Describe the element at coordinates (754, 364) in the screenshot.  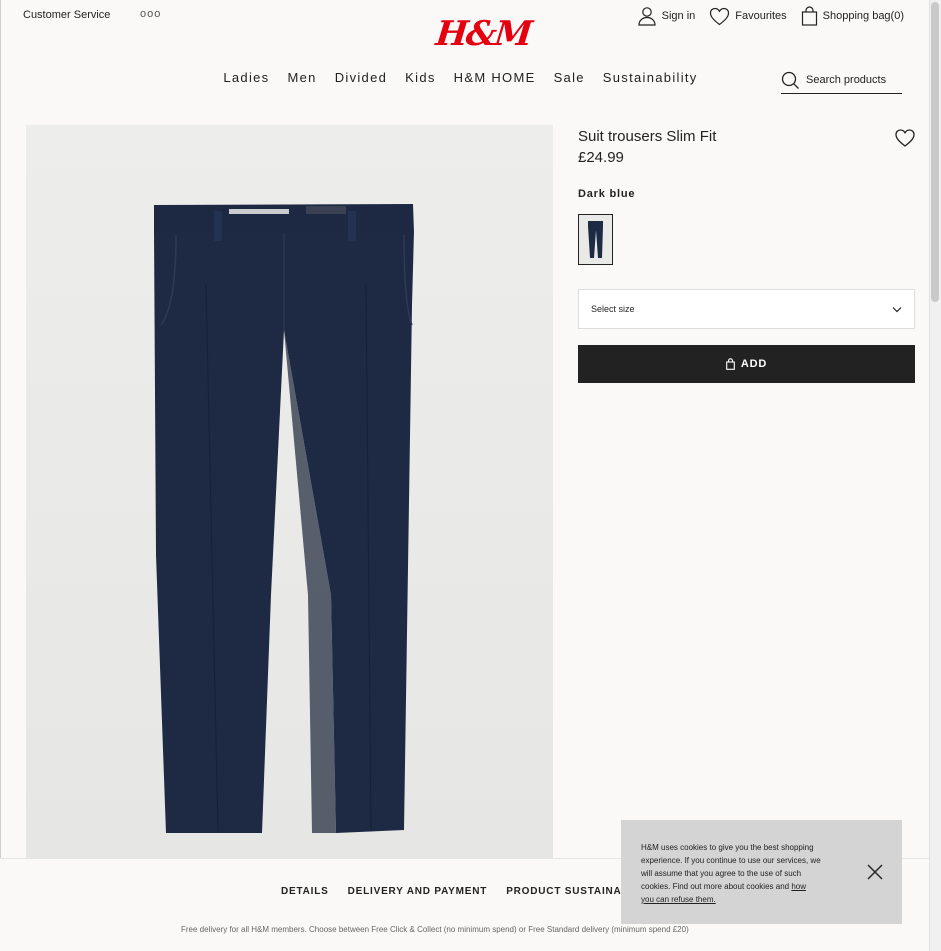
I see `add-button-label: ADD` at that location.